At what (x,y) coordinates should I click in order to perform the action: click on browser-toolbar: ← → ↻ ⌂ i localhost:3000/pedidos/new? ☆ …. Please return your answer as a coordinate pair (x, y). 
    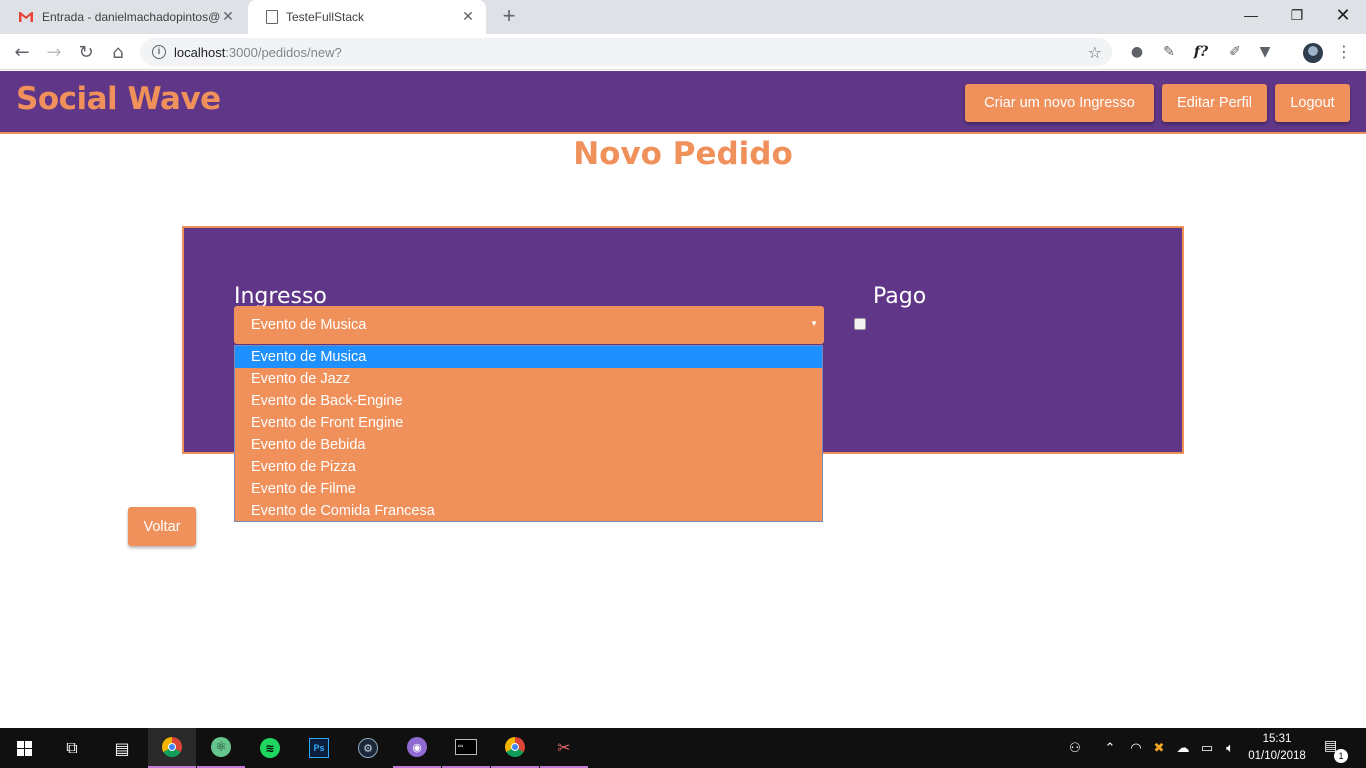
    Looking at the image, I should click on (683, 52).